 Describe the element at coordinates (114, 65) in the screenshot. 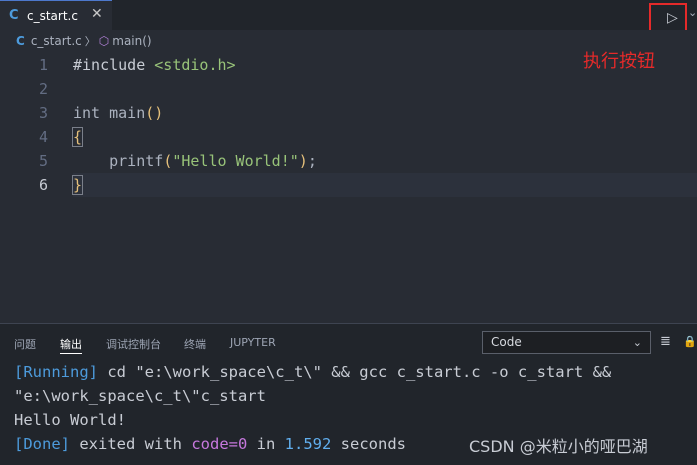

I see `include-directive: #include` at that location.